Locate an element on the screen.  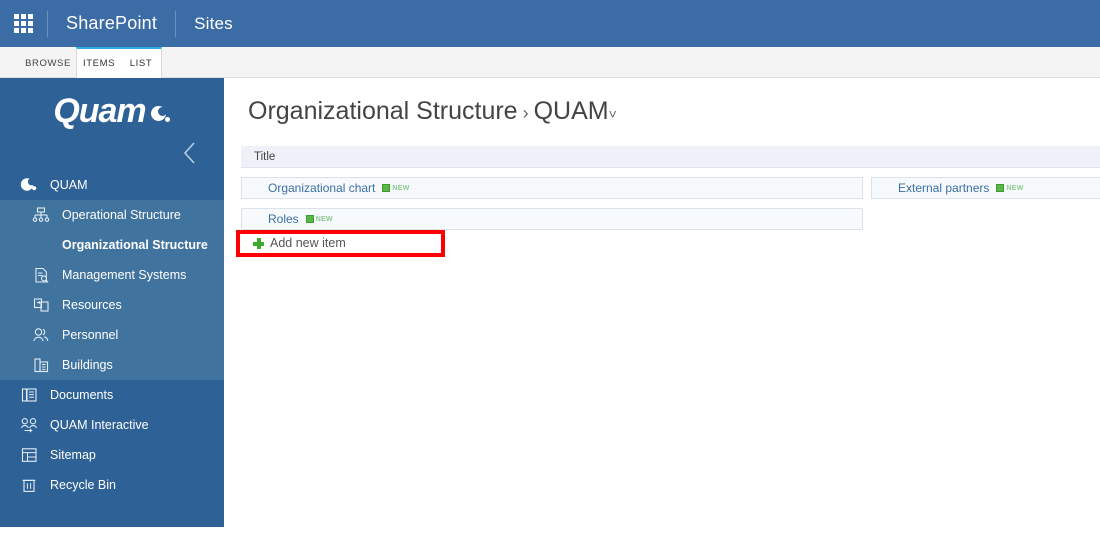
building-icon is located at coordinates (41, 365).